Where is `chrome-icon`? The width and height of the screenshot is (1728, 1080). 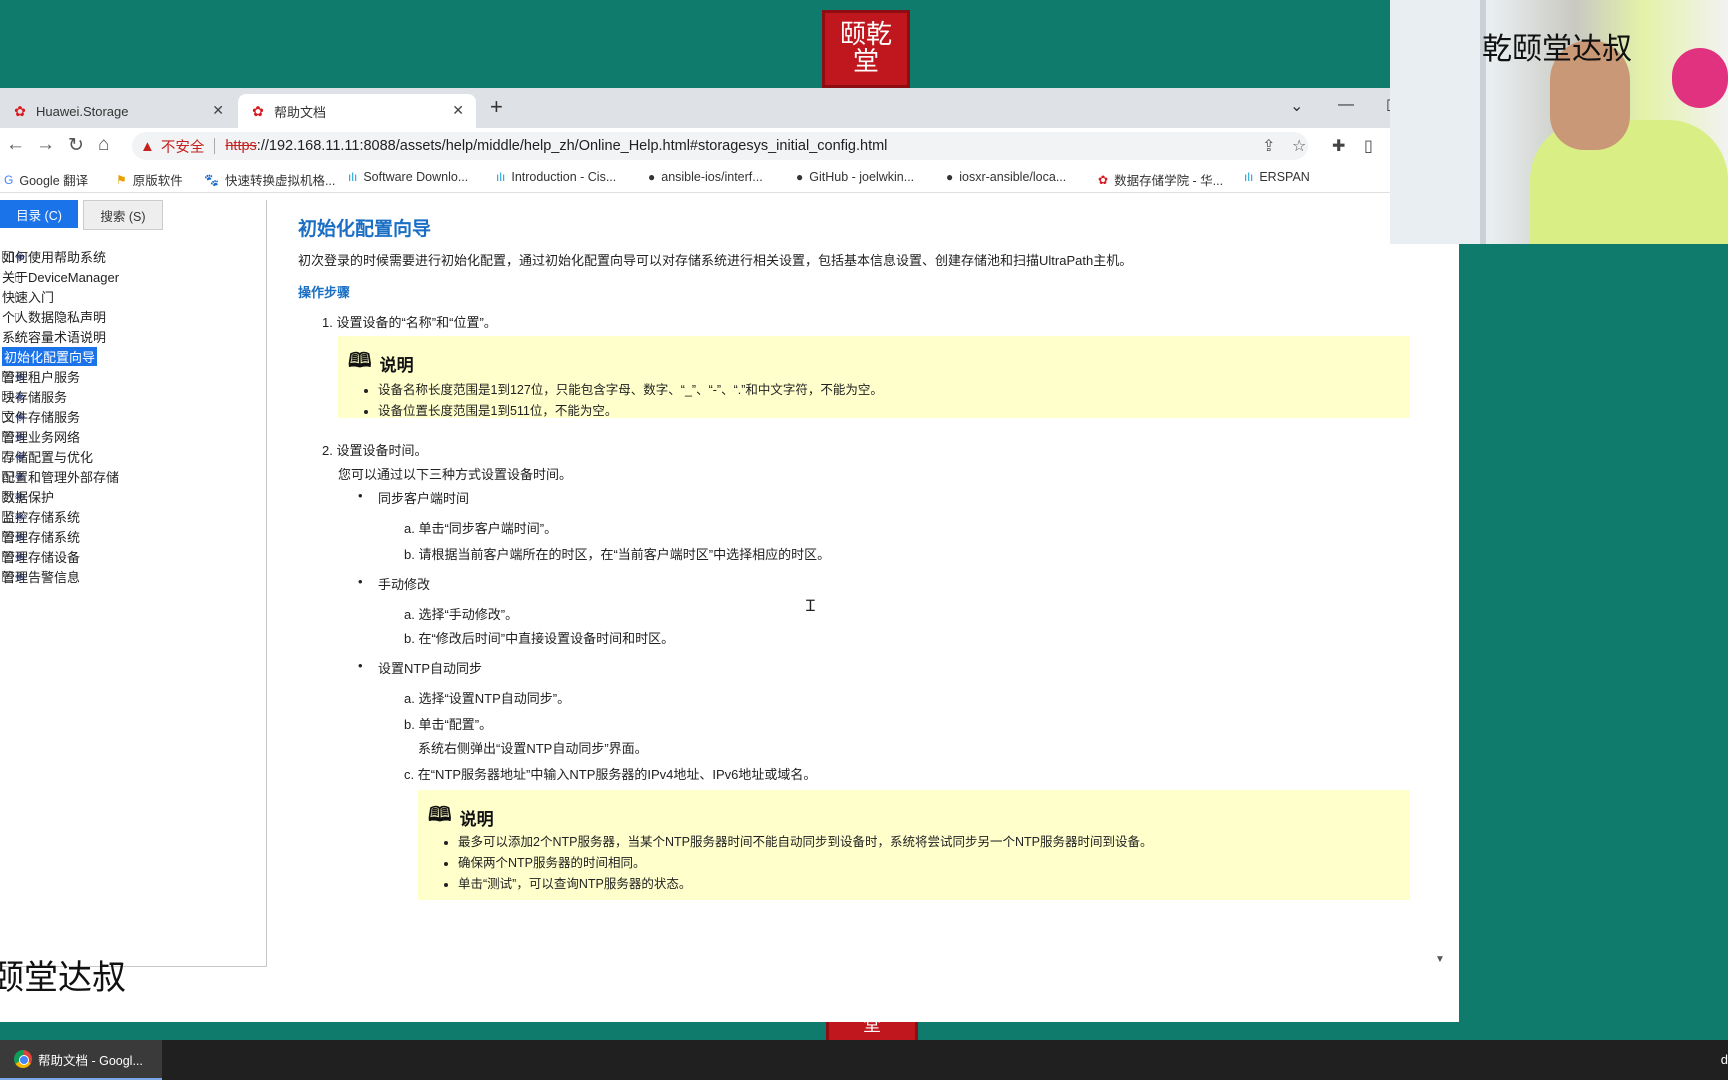
chrome-icon is located at coordinates (23, 1059).